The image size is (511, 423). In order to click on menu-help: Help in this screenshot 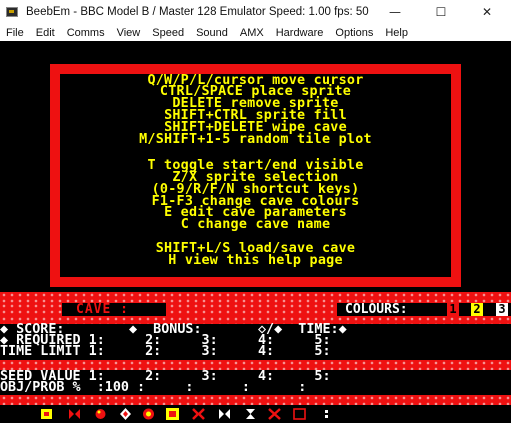, I will do `click(396, 33)`.